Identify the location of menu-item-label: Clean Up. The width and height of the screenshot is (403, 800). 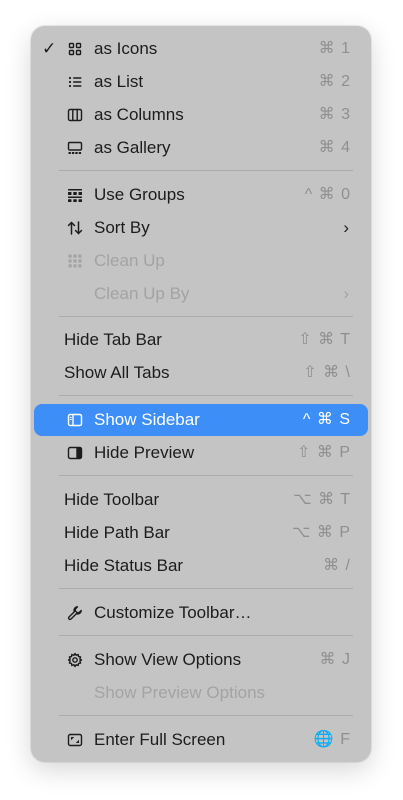
(129, 260).